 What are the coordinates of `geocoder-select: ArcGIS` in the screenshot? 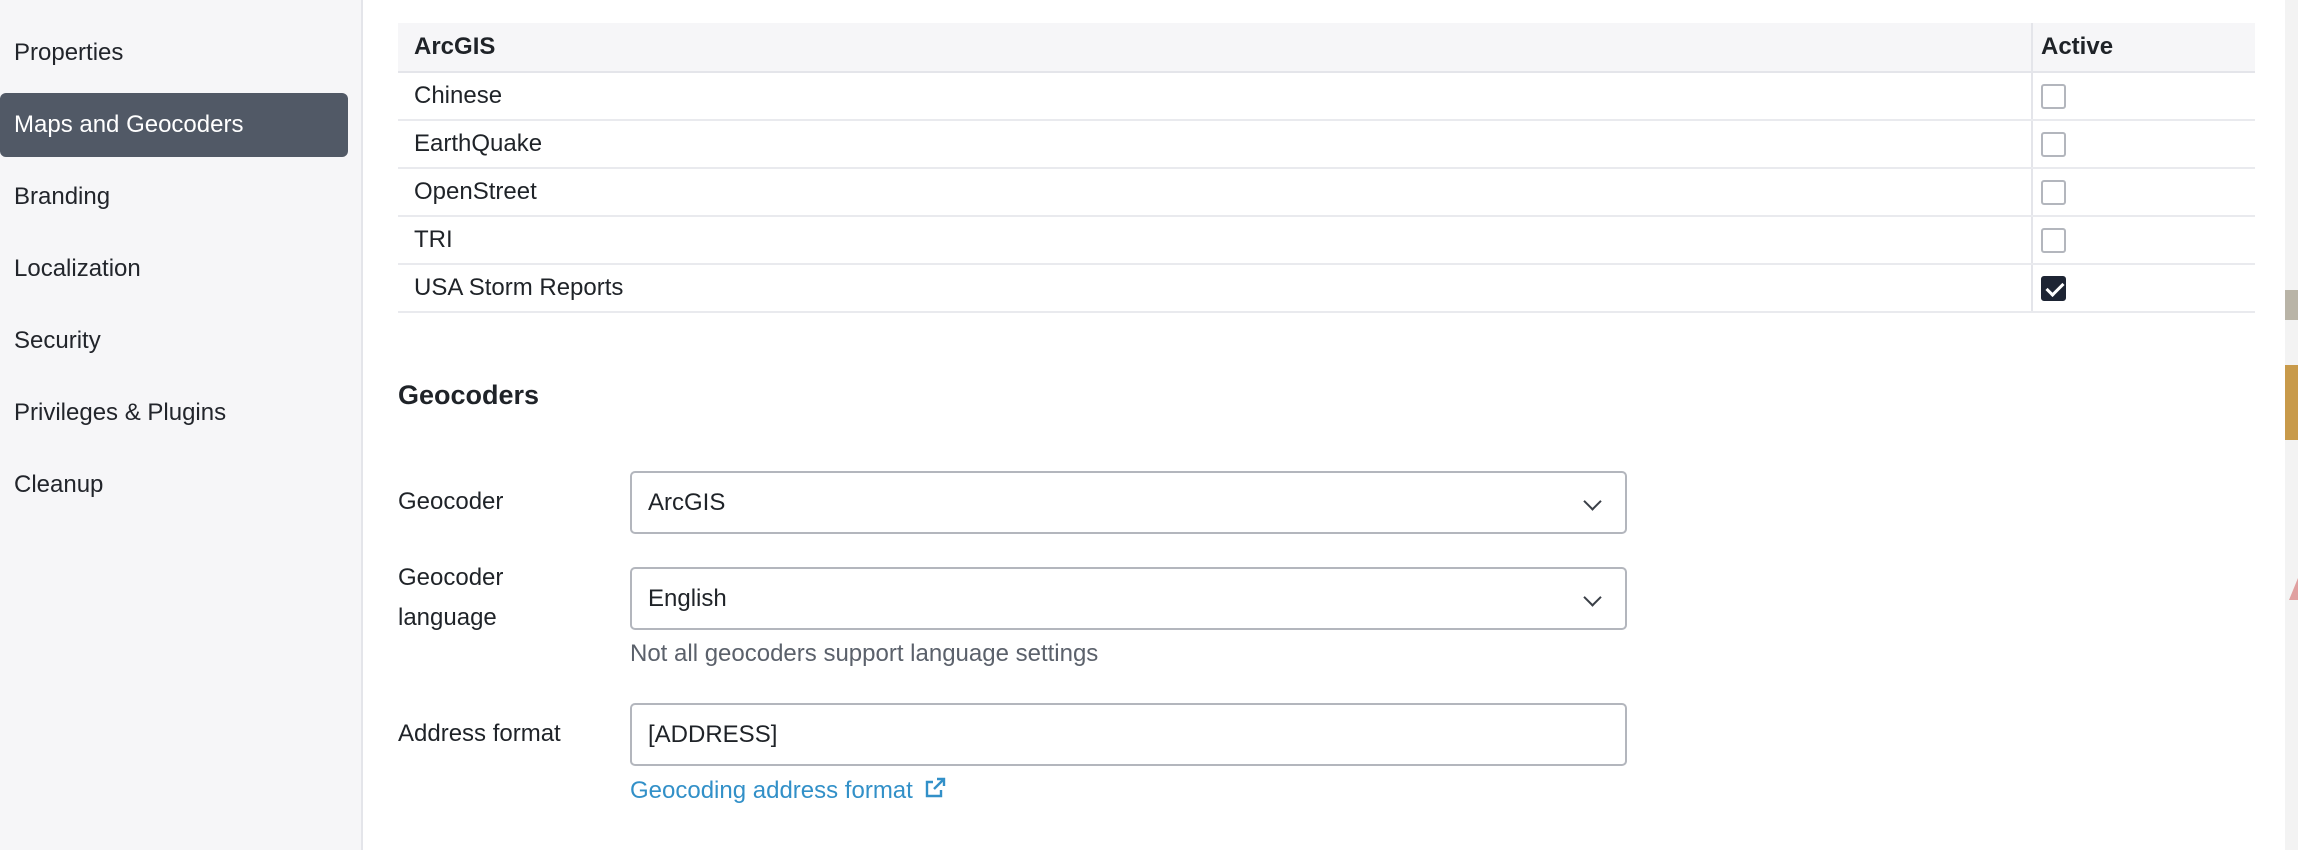 It's located at (1128, 502).